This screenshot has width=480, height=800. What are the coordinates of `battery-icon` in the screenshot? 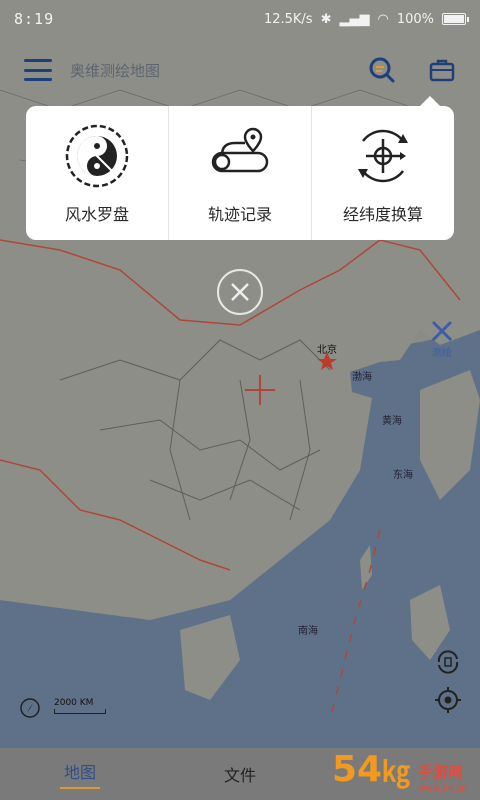 It's located at (455, 19).